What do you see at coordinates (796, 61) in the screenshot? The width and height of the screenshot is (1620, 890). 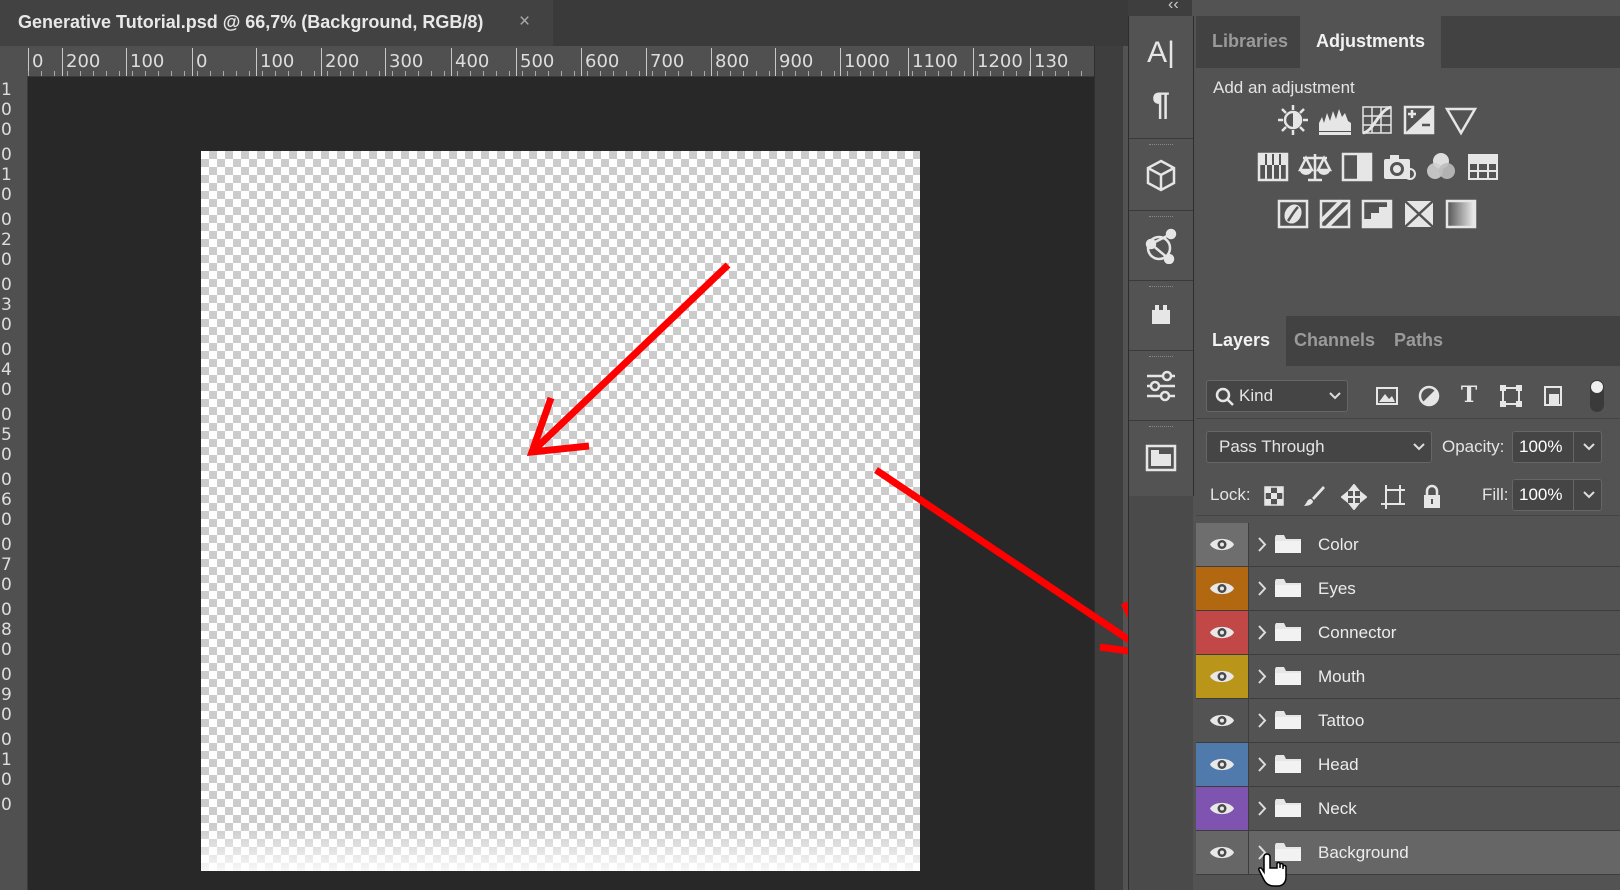 I see `ruler-label: 900` at bounding box center [796, 61].